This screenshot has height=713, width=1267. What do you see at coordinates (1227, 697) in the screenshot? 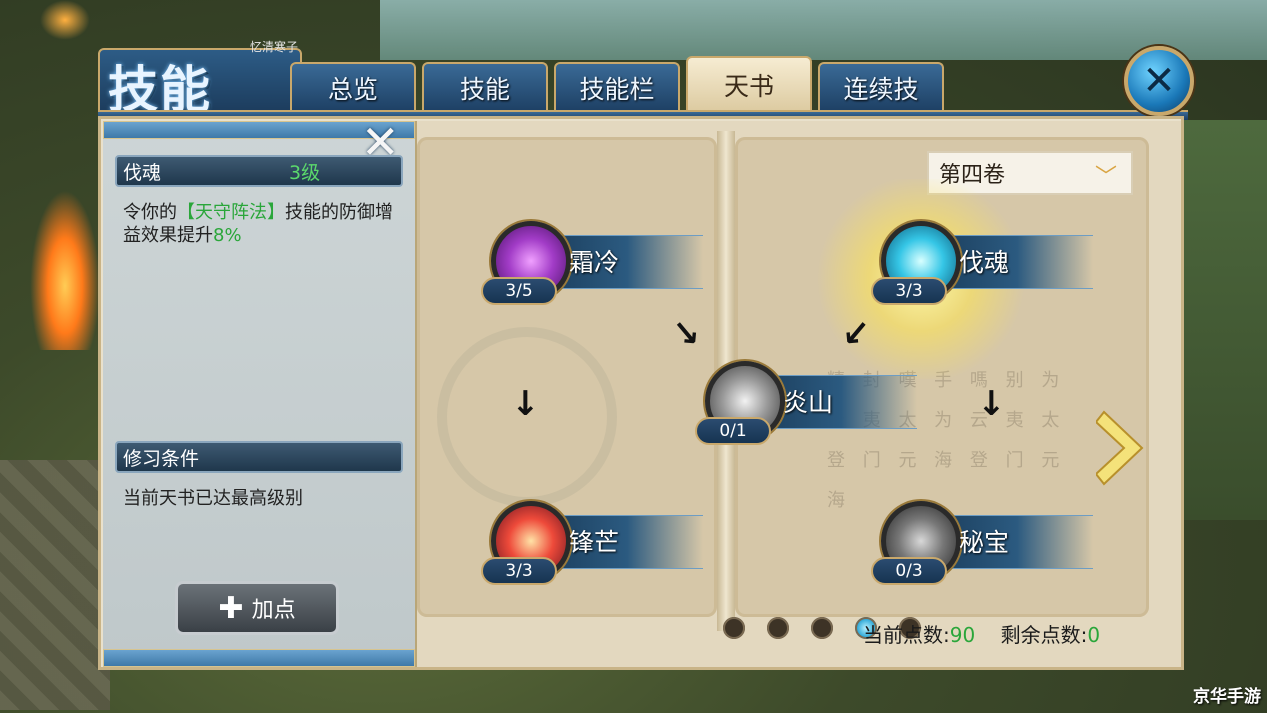
I see `watermark-logo: 京华手游` at bounding box center [1227, 697].